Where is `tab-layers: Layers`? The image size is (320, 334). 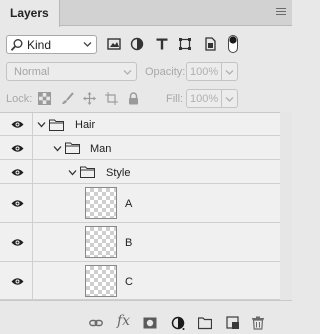 tab-layers: Layers is located at coordinates (30, 13).